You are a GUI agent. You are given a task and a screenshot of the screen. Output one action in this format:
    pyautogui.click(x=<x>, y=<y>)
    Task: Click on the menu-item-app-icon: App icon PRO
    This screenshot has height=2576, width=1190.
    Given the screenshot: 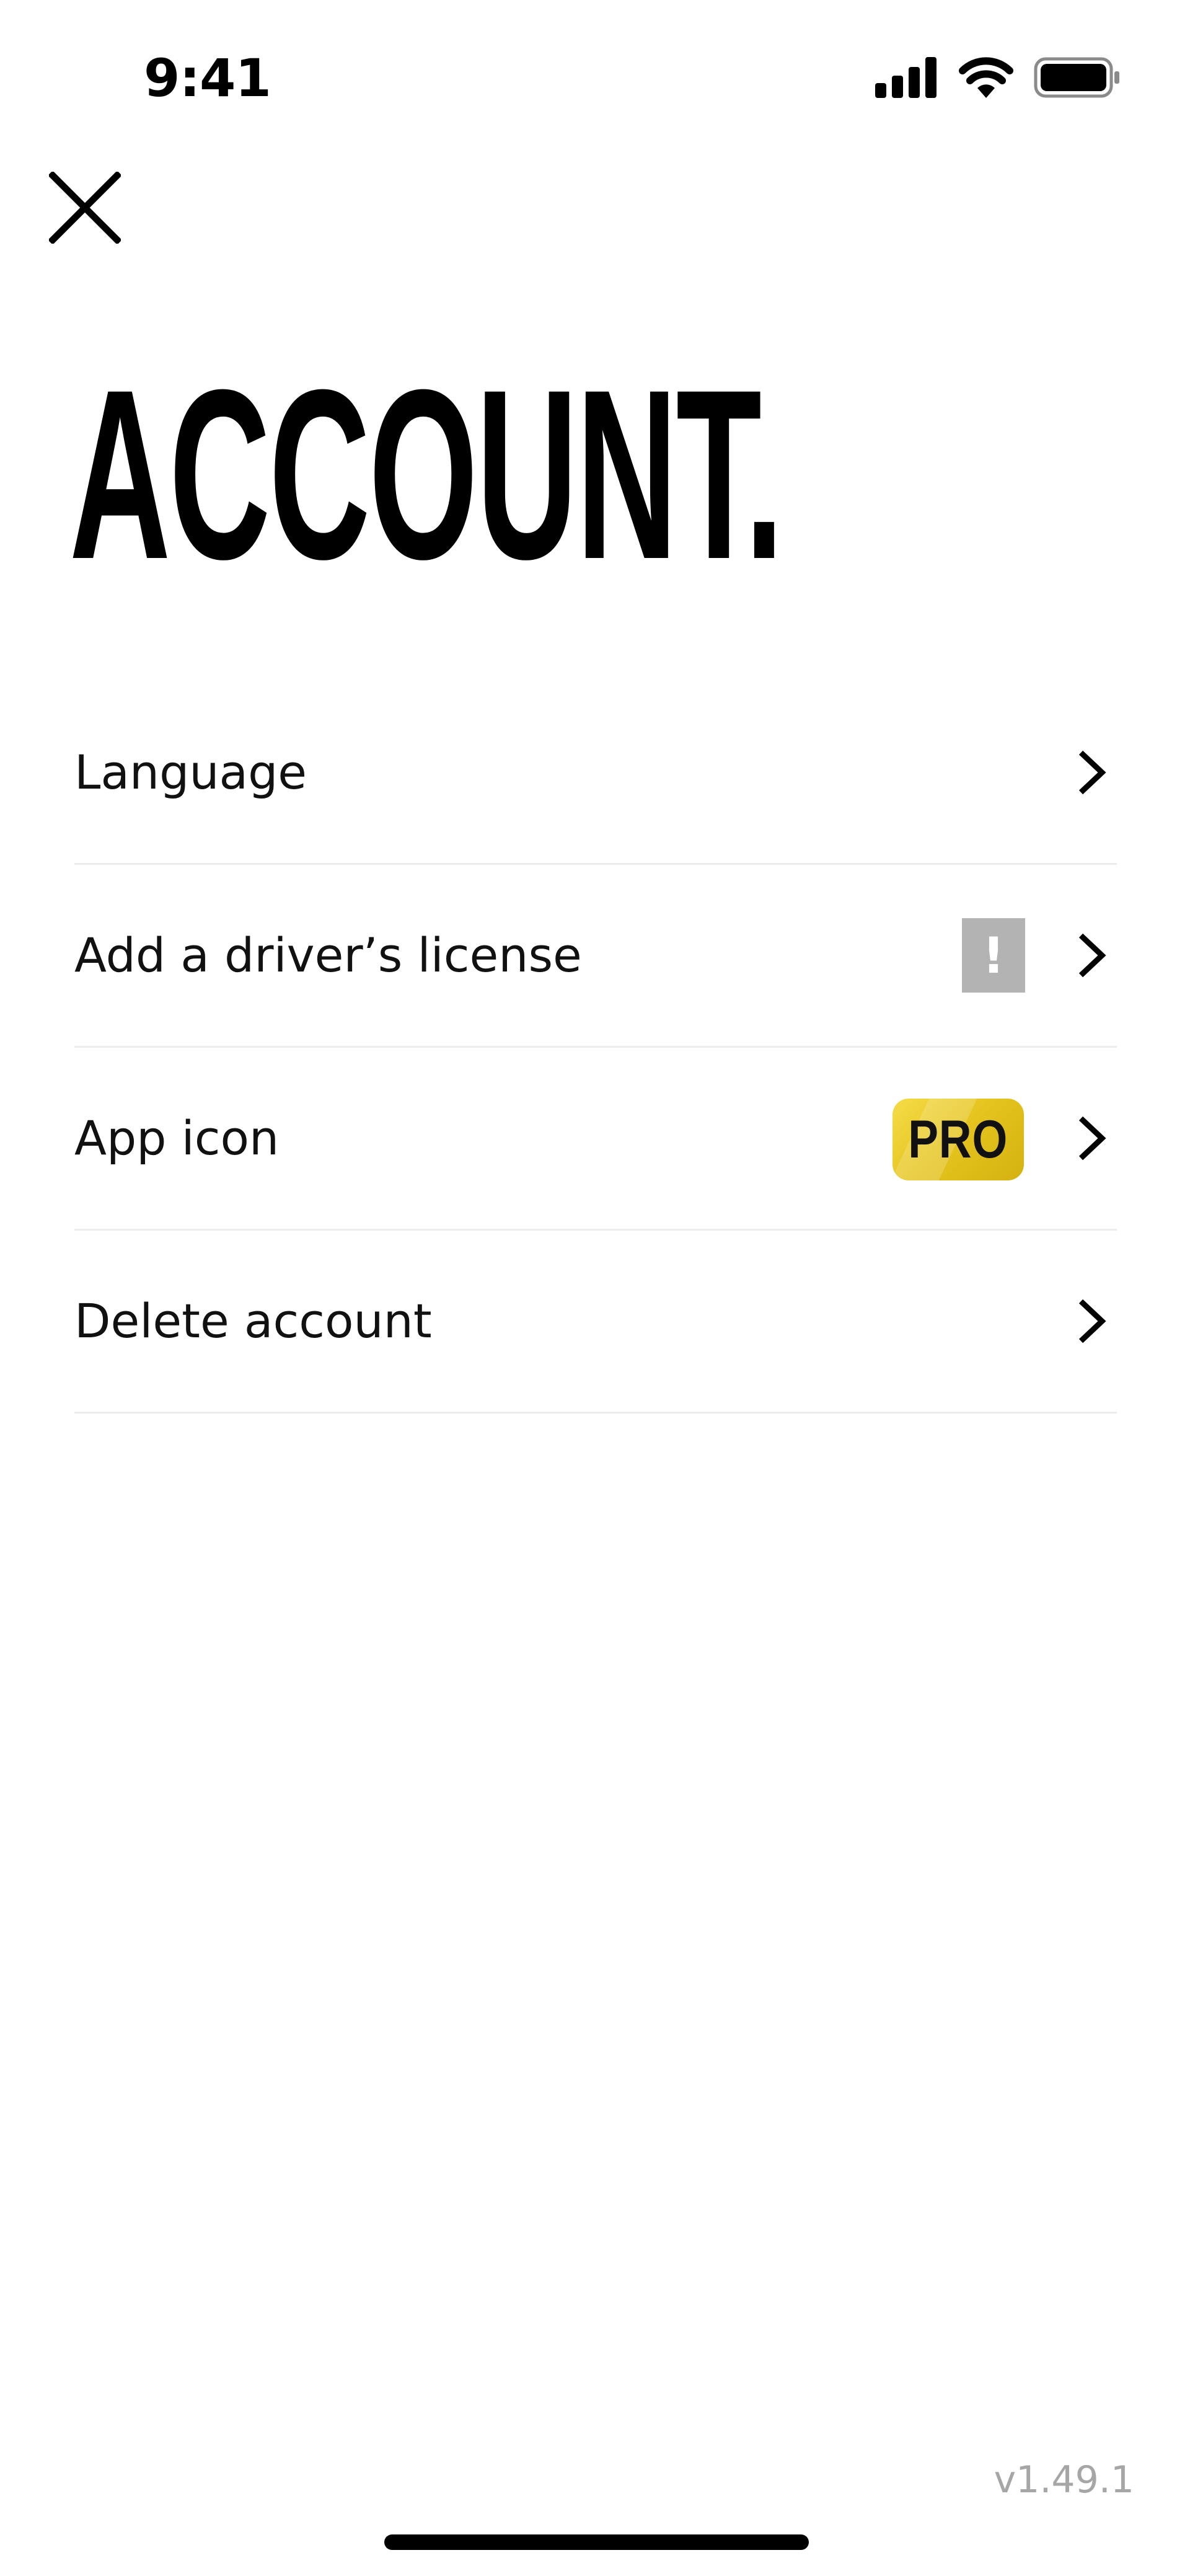 What is the action you would take?
    pyautogui.click(x=595, y=1139)
    